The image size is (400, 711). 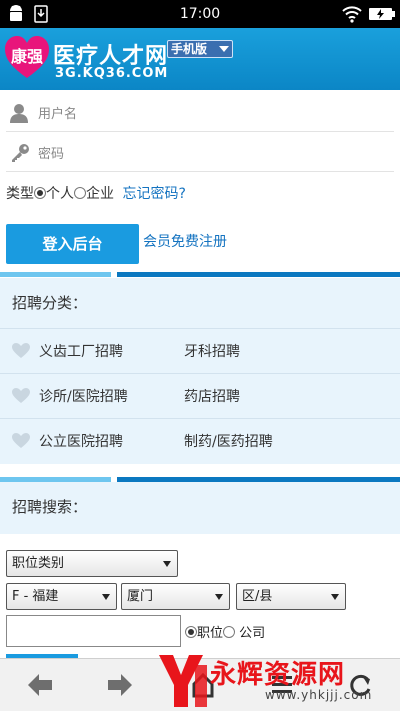 What do you see at coordinates (319, 695) in the screenshot?
I see `watermark-url: www.yhkjjj.com` at bounding box center [319, 695].